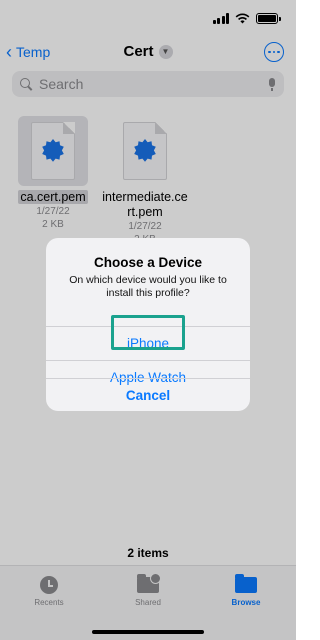  What do you see at coordinates (148, 262) in the screenshot?
I see `alert-title: Choose a Device` at bounding box center [148, 262].